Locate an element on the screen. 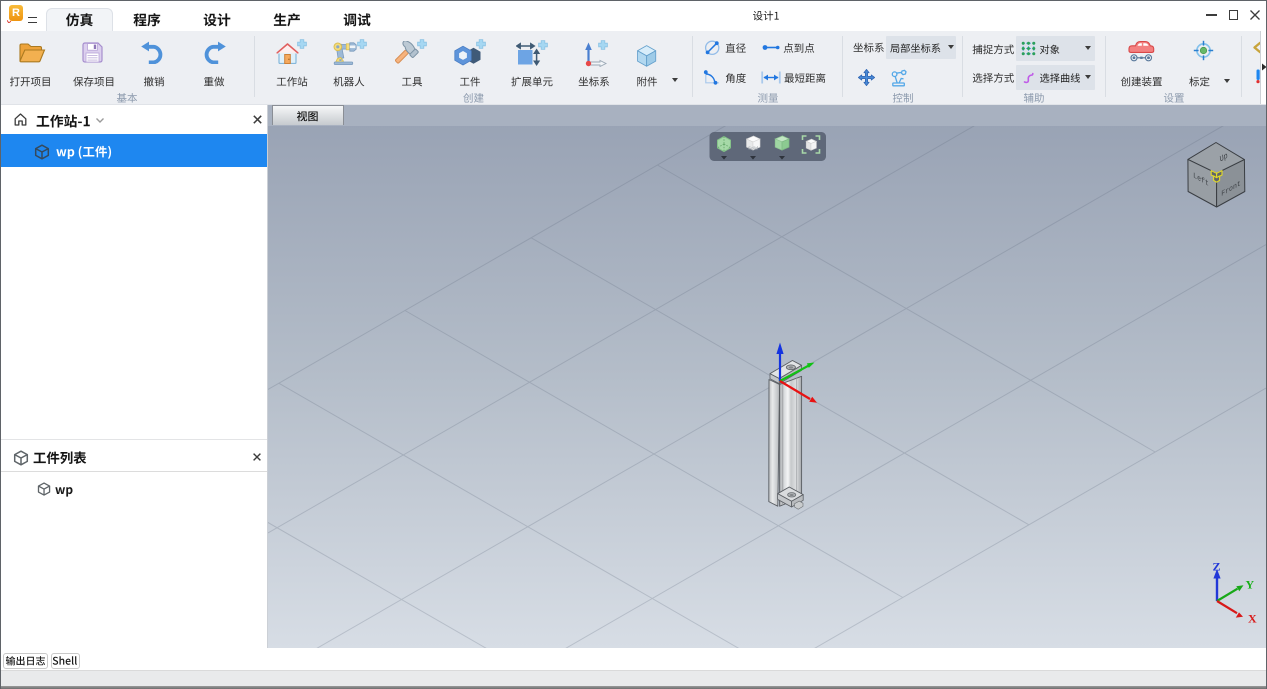  svg-text: Z is located at coordinates (1217, 567).